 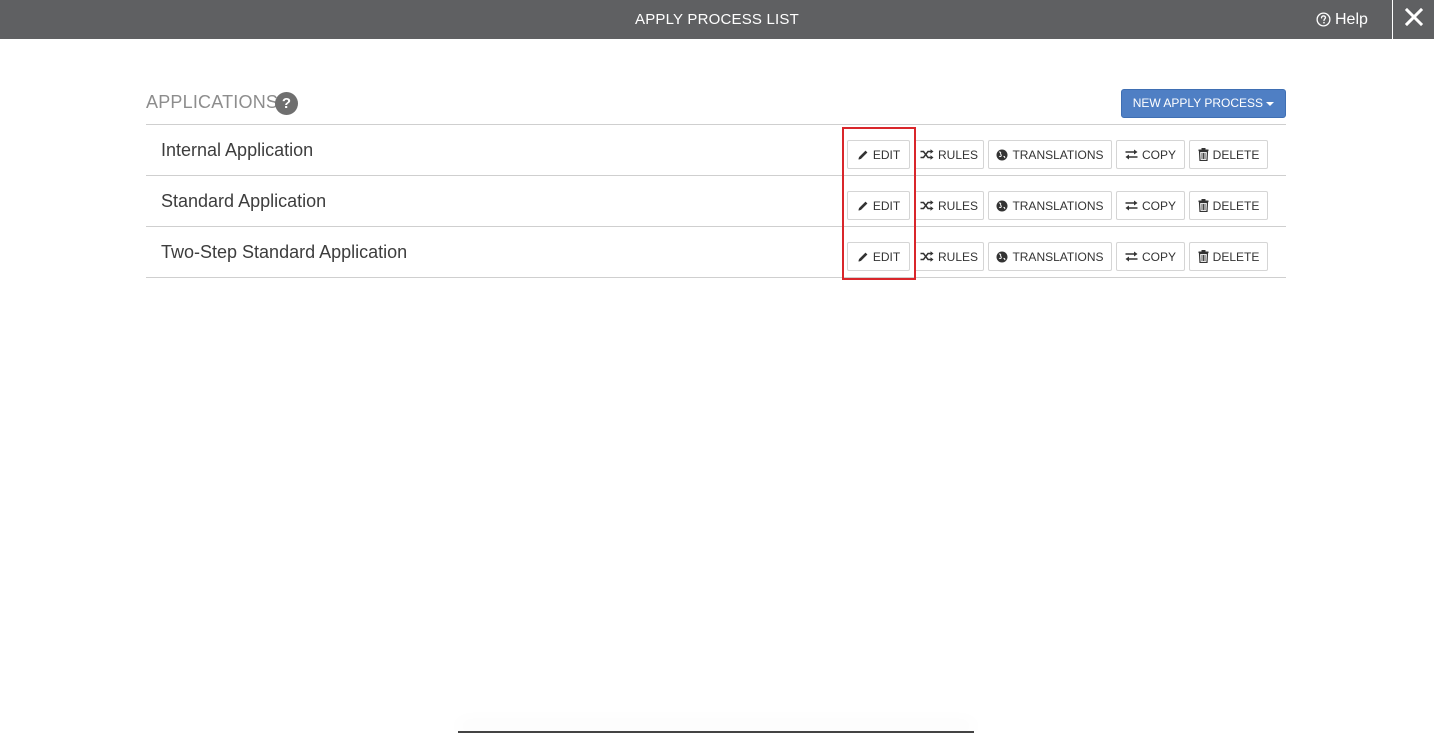 I want to click on help-label: Help, so click(x=1351, y=19).